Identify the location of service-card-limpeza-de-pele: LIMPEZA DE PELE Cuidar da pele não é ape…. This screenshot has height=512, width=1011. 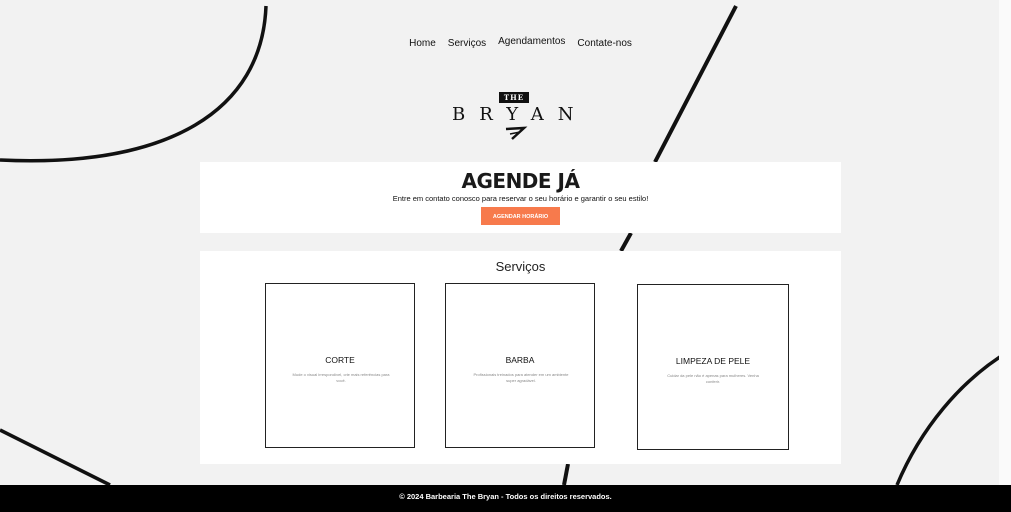
(713, 367).